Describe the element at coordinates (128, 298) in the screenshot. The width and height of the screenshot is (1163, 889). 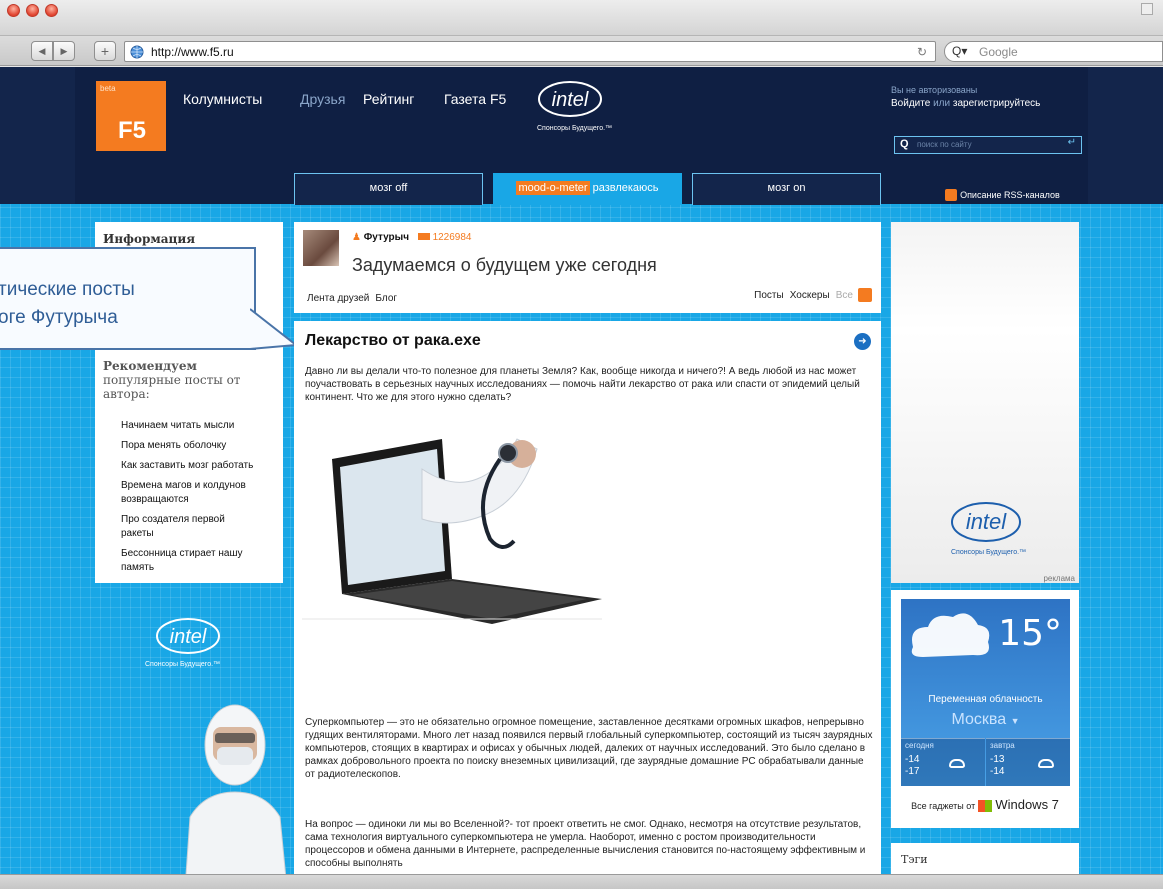
I see `annotation-callout: тические посты оге Футурыча` at that location.